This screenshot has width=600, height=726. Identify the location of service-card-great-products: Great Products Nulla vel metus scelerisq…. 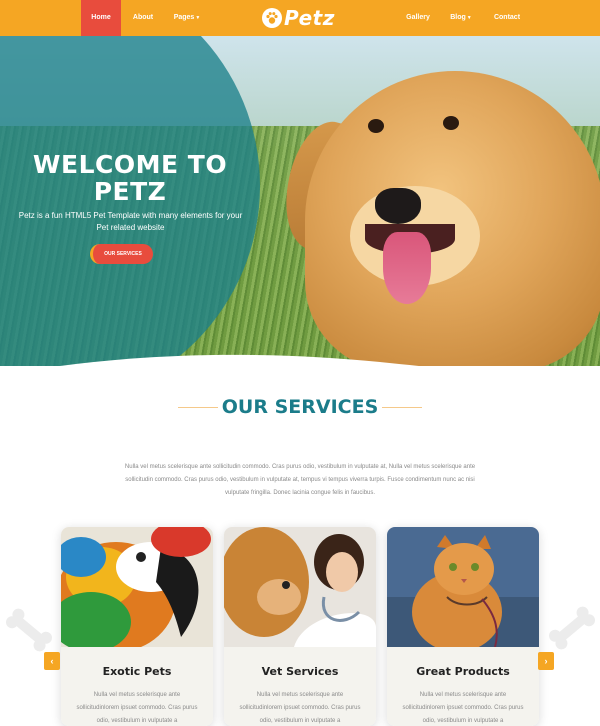
(463, 626).